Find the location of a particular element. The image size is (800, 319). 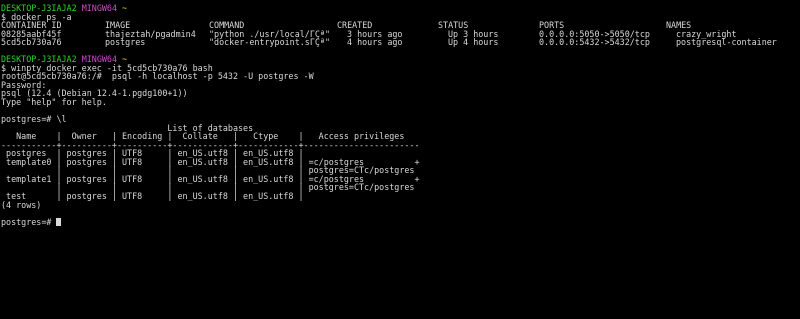

container-created: 4 hours ago is located at coordinates (375, 42).